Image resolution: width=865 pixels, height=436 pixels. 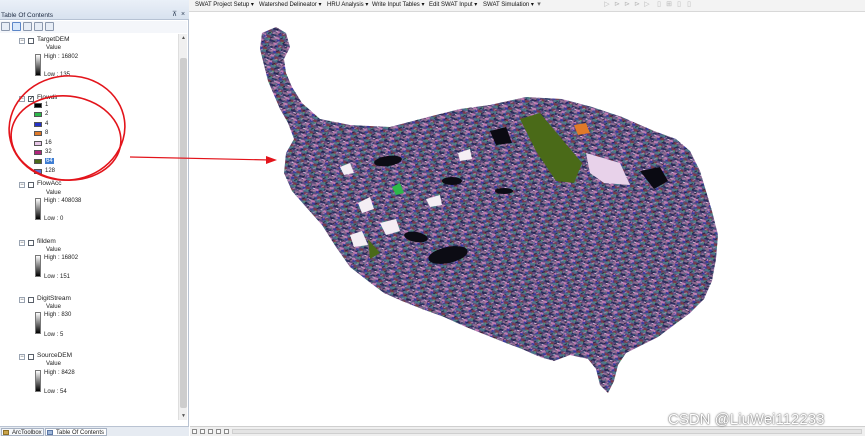 I want to click on tool-icon: ▷, so click(x=647, y=5).